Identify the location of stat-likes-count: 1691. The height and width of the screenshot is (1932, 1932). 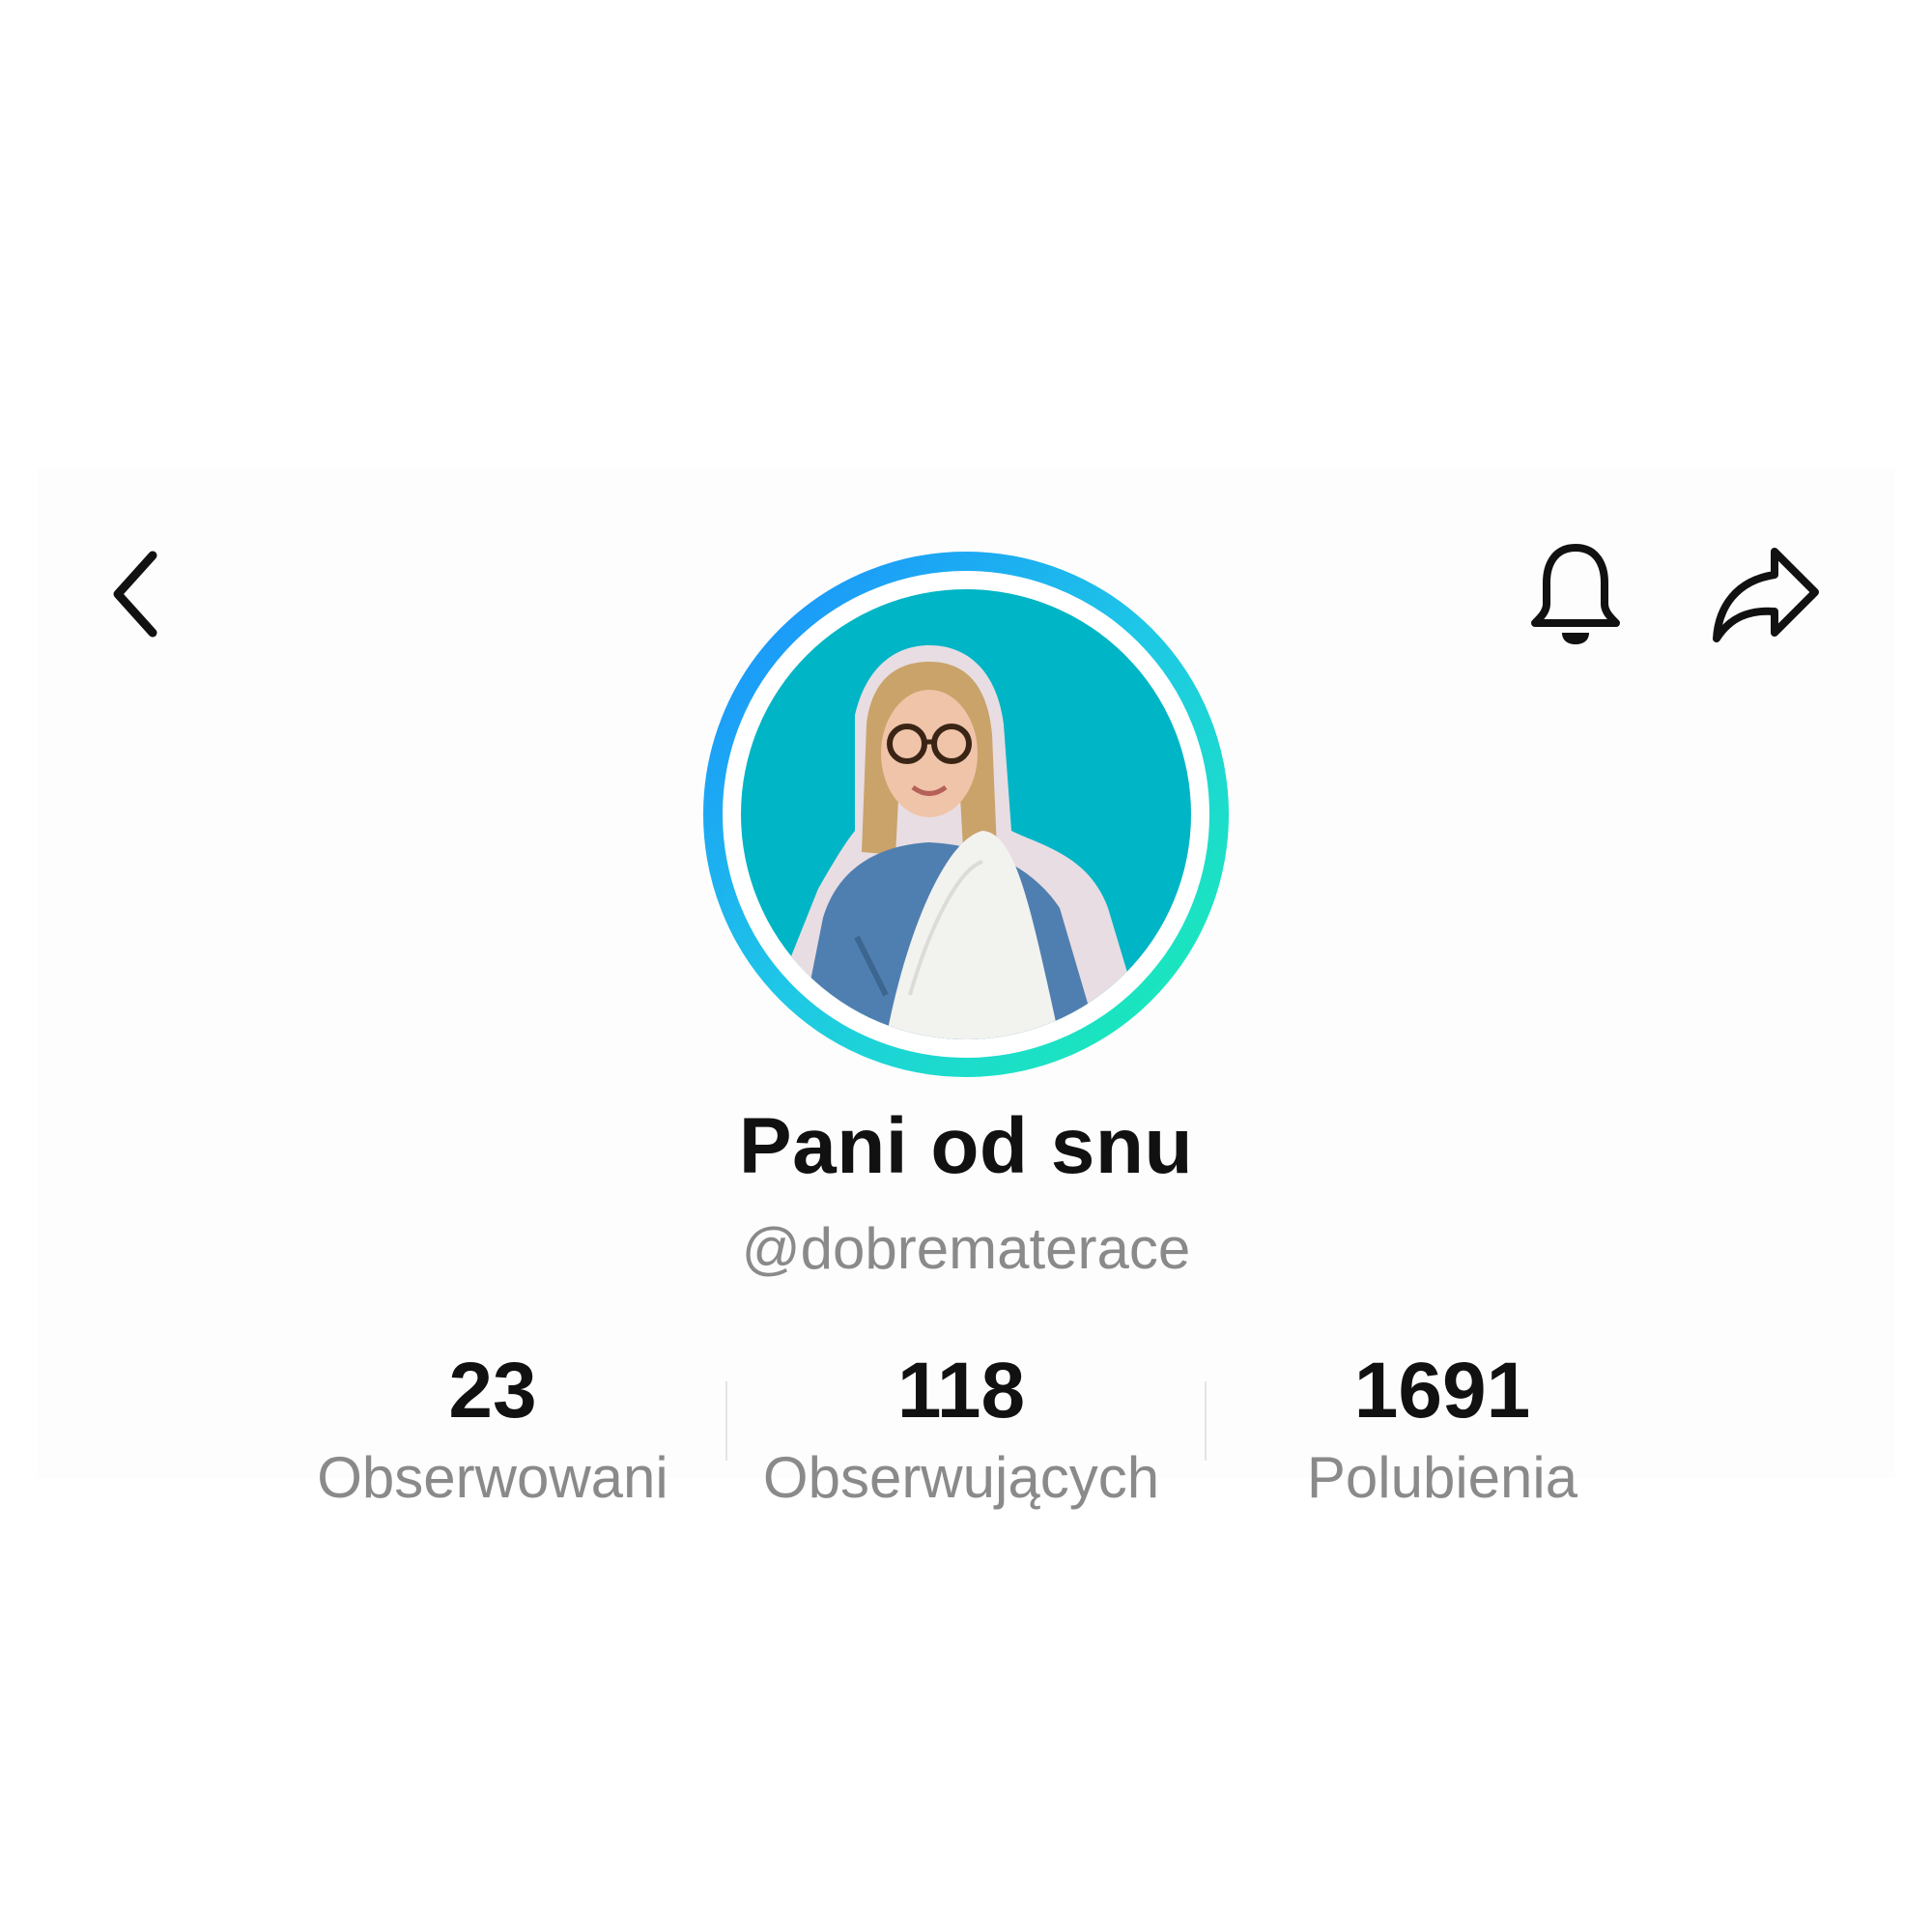
(1442, 1391).